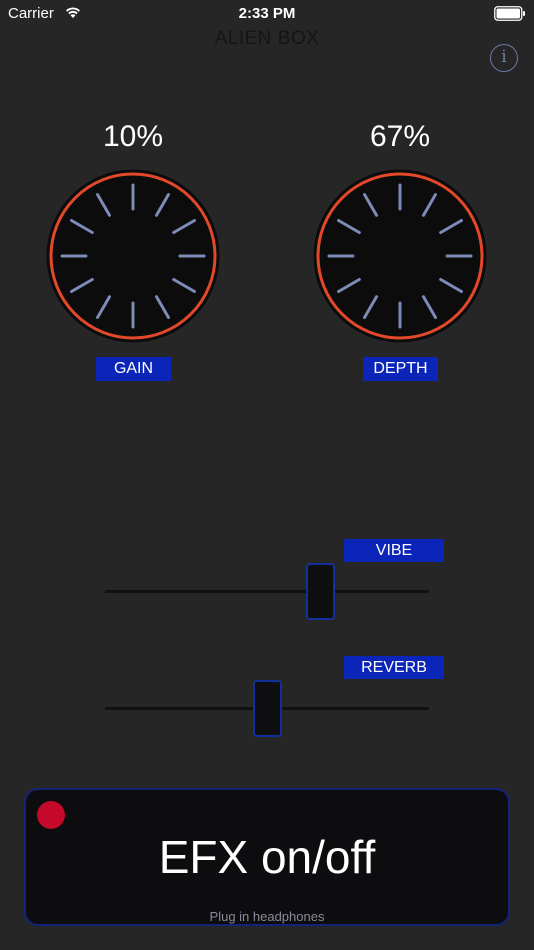 This screenshot has width=534, height=950. What do you see at coordinates (133, 136) in the screenshot?
I see `gain-value: 10%` at bounding box center [133, 136].